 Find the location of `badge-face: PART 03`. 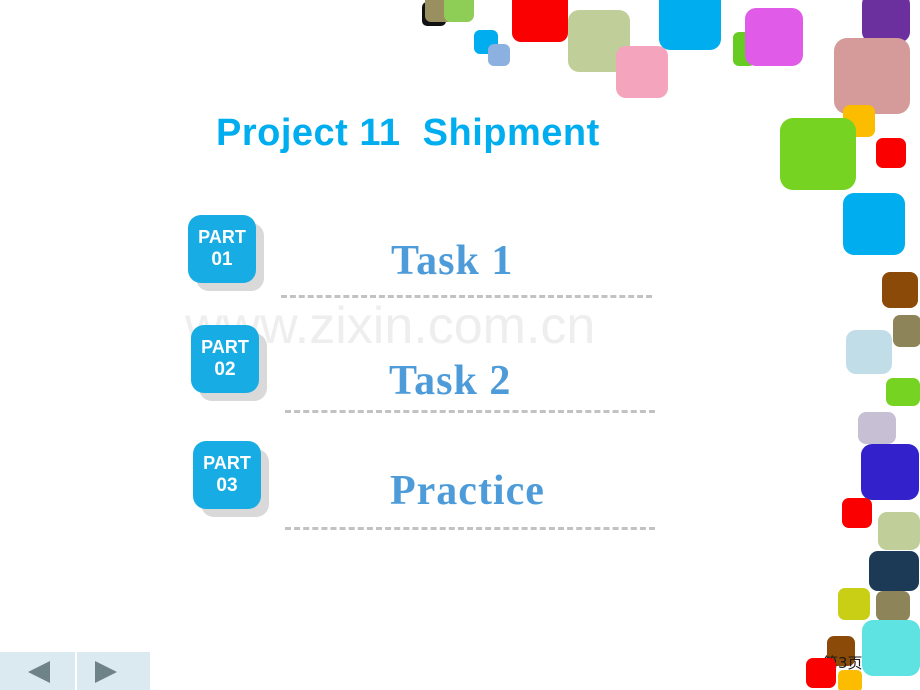

badge-face: PART 03 is located at coordinates (227, 475).